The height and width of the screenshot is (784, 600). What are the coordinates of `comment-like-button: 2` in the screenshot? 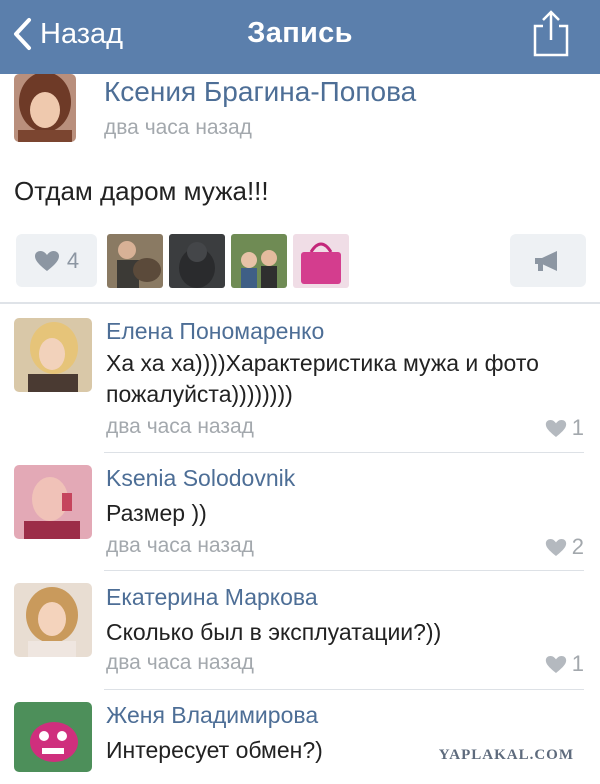 It's located at (564, 547).